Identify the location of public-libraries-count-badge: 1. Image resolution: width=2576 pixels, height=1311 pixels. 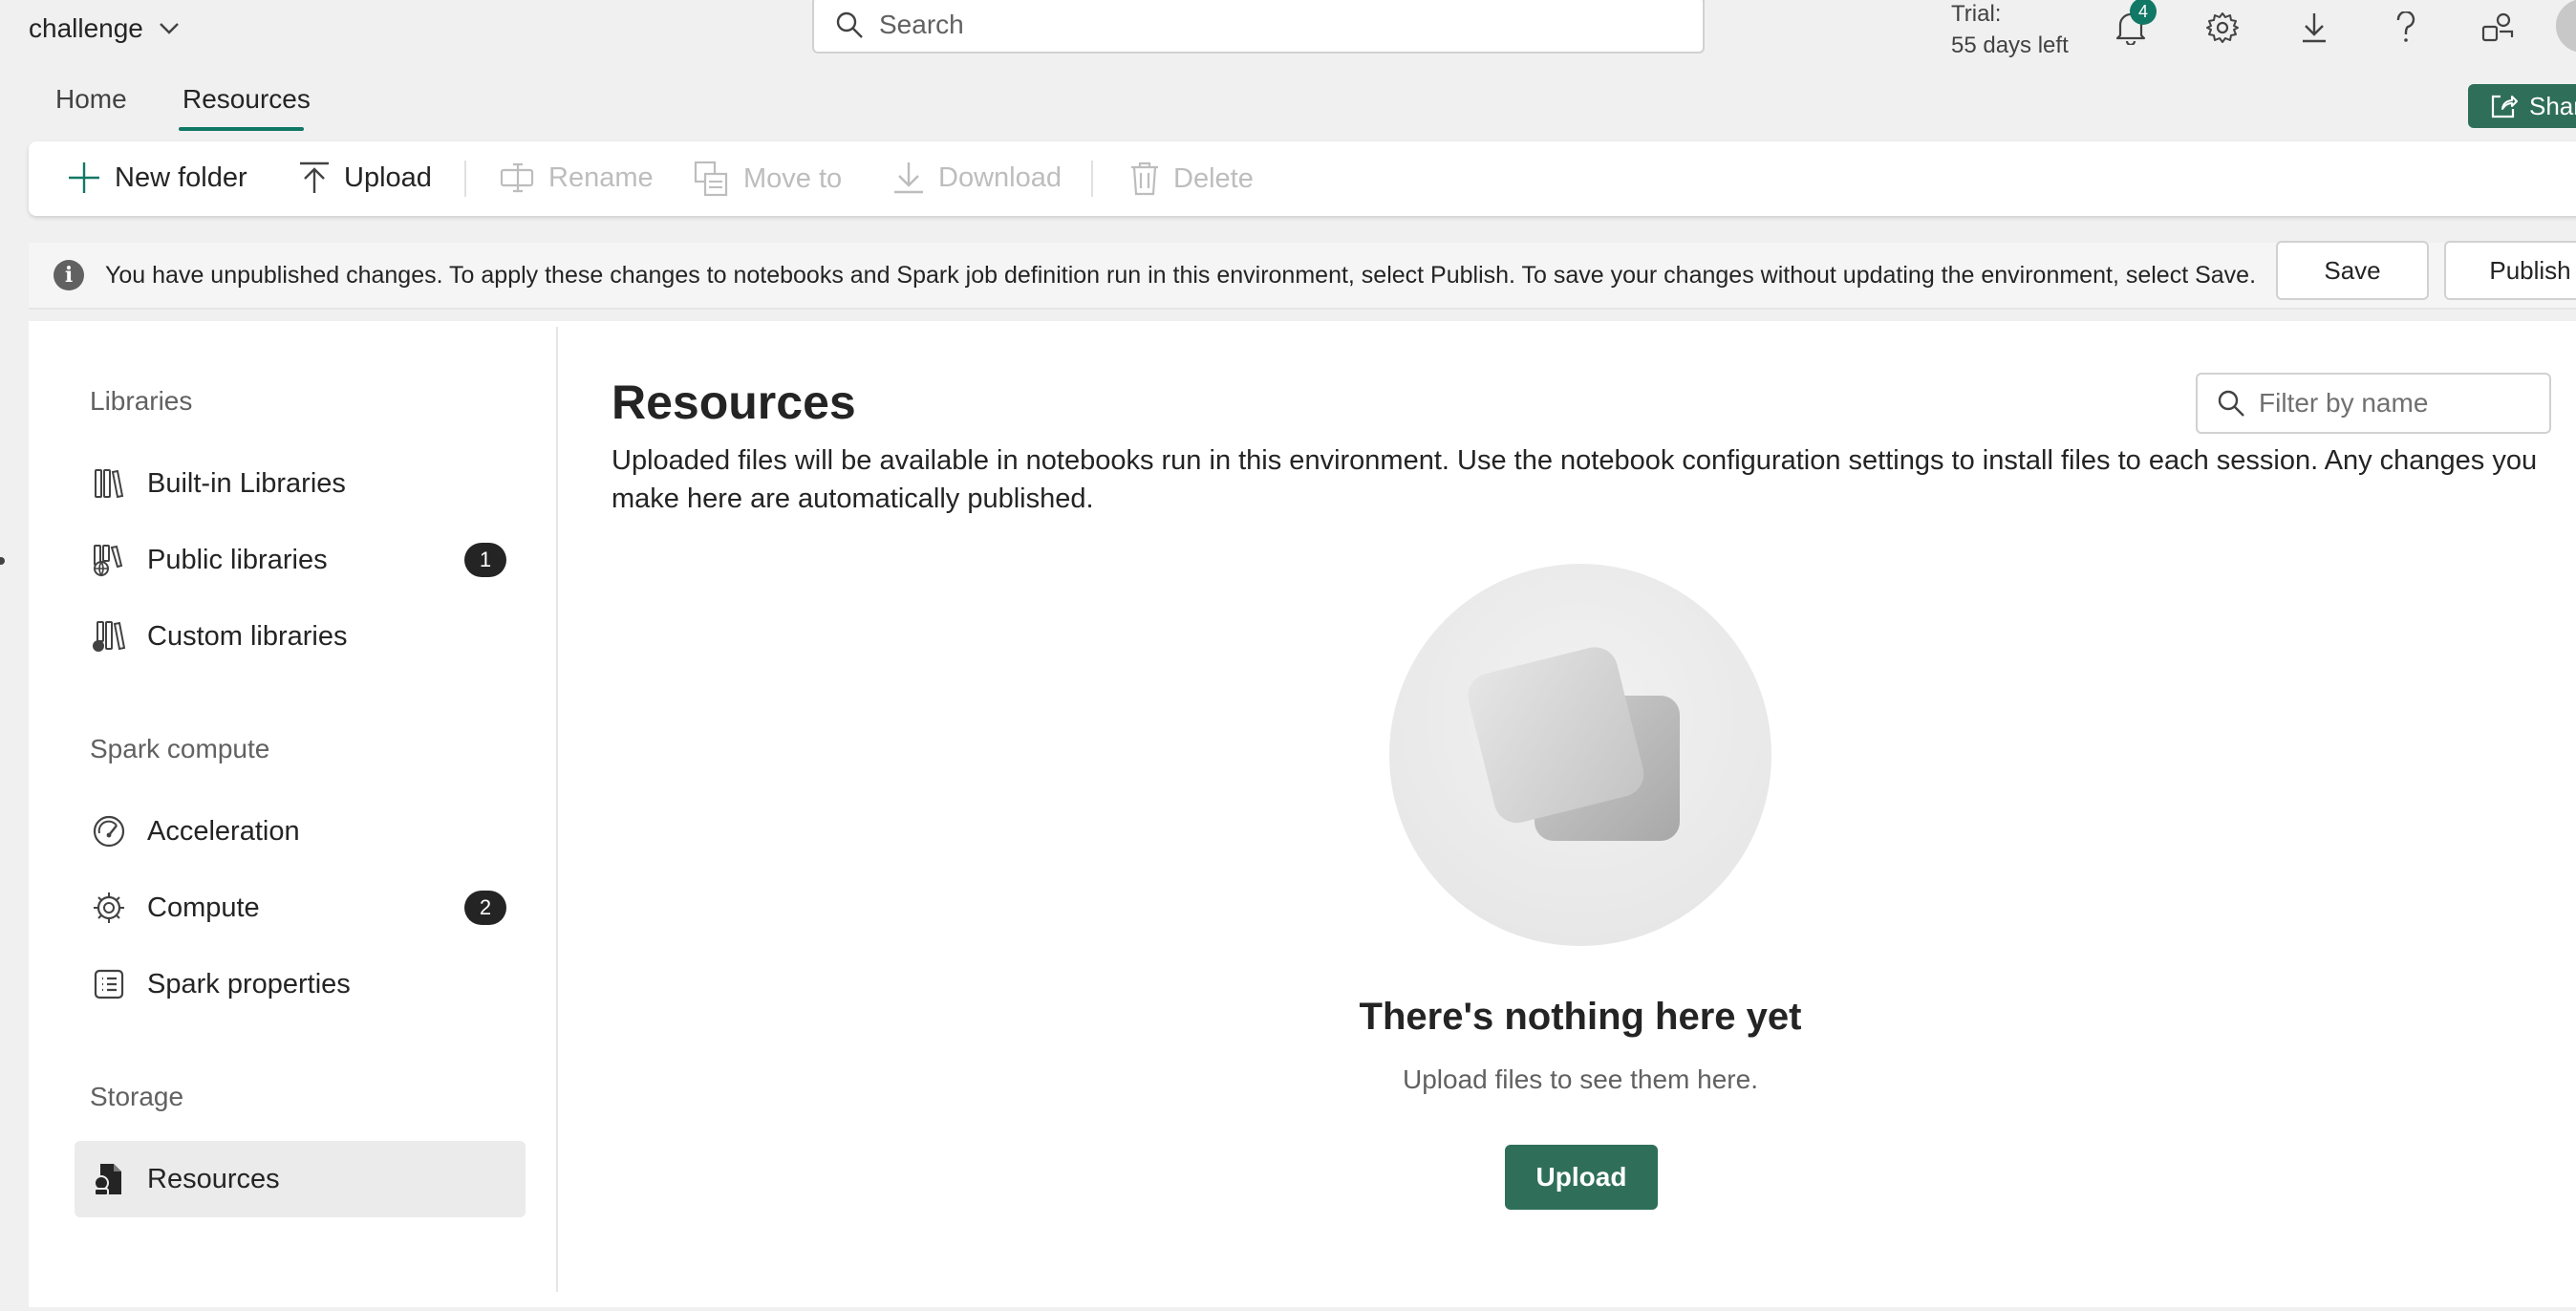
(485, 560).